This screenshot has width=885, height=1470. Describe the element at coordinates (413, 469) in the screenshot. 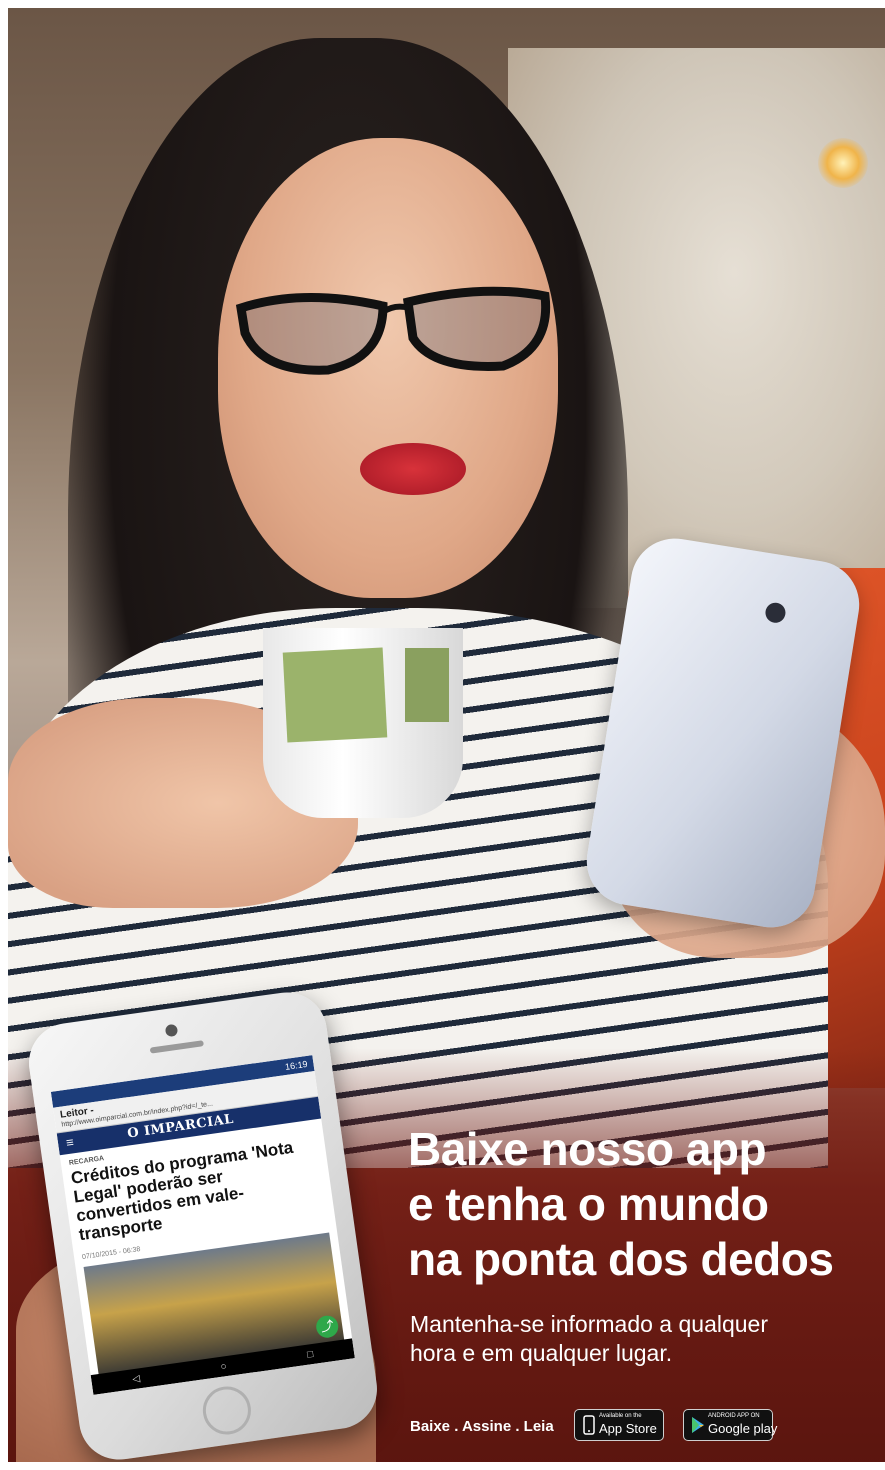

I see `red-lips` at that location.